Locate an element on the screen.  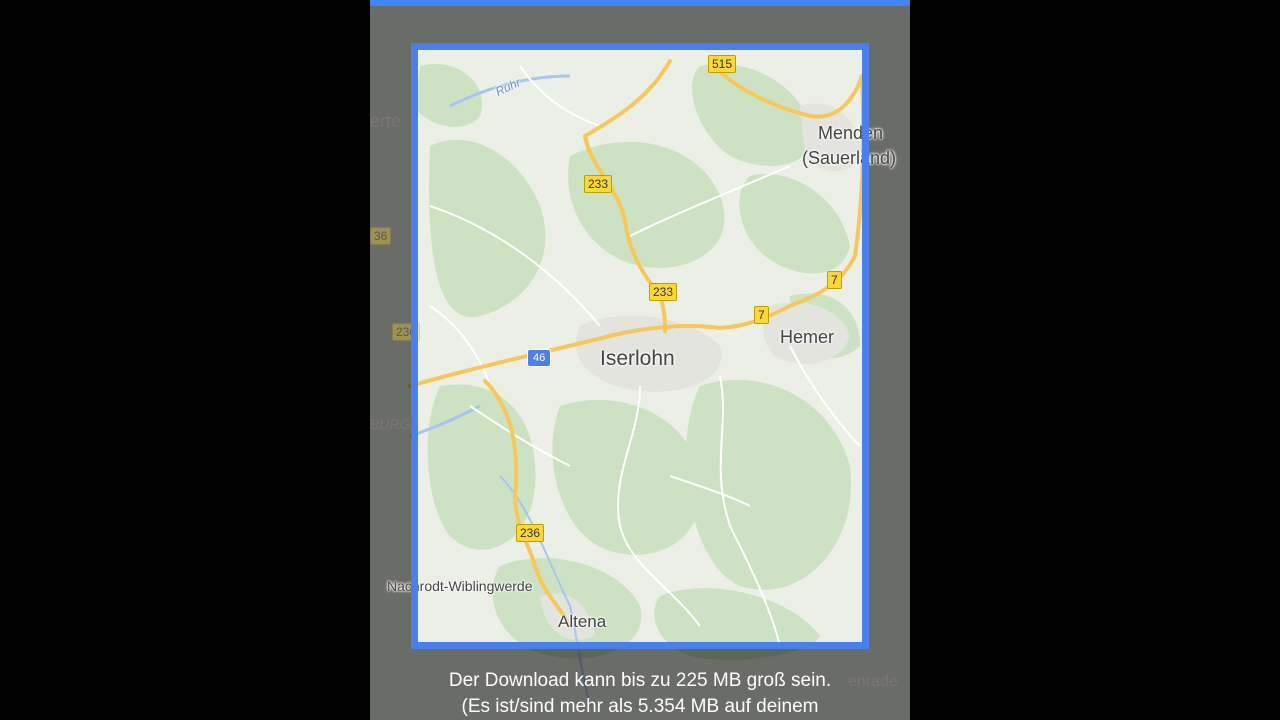
place-label-menden: Menden is located at coordinates (851, 133).